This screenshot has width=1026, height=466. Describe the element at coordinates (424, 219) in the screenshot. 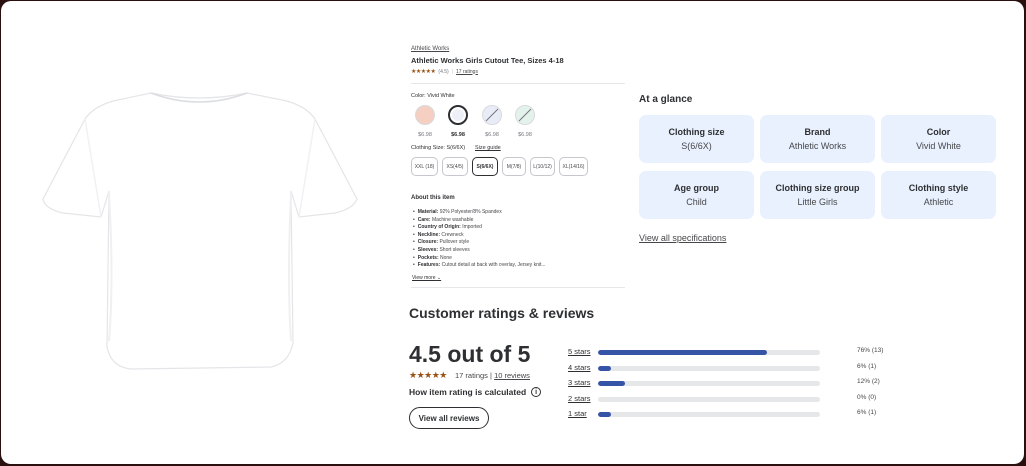

I see `about-item-key: Care:` at that location.